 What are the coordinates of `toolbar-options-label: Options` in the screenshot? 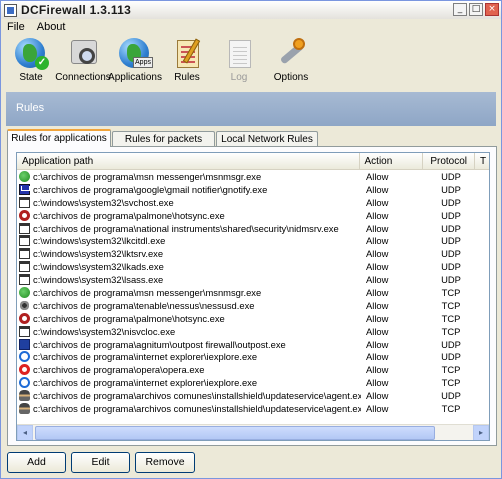 It's located at (291, 77).